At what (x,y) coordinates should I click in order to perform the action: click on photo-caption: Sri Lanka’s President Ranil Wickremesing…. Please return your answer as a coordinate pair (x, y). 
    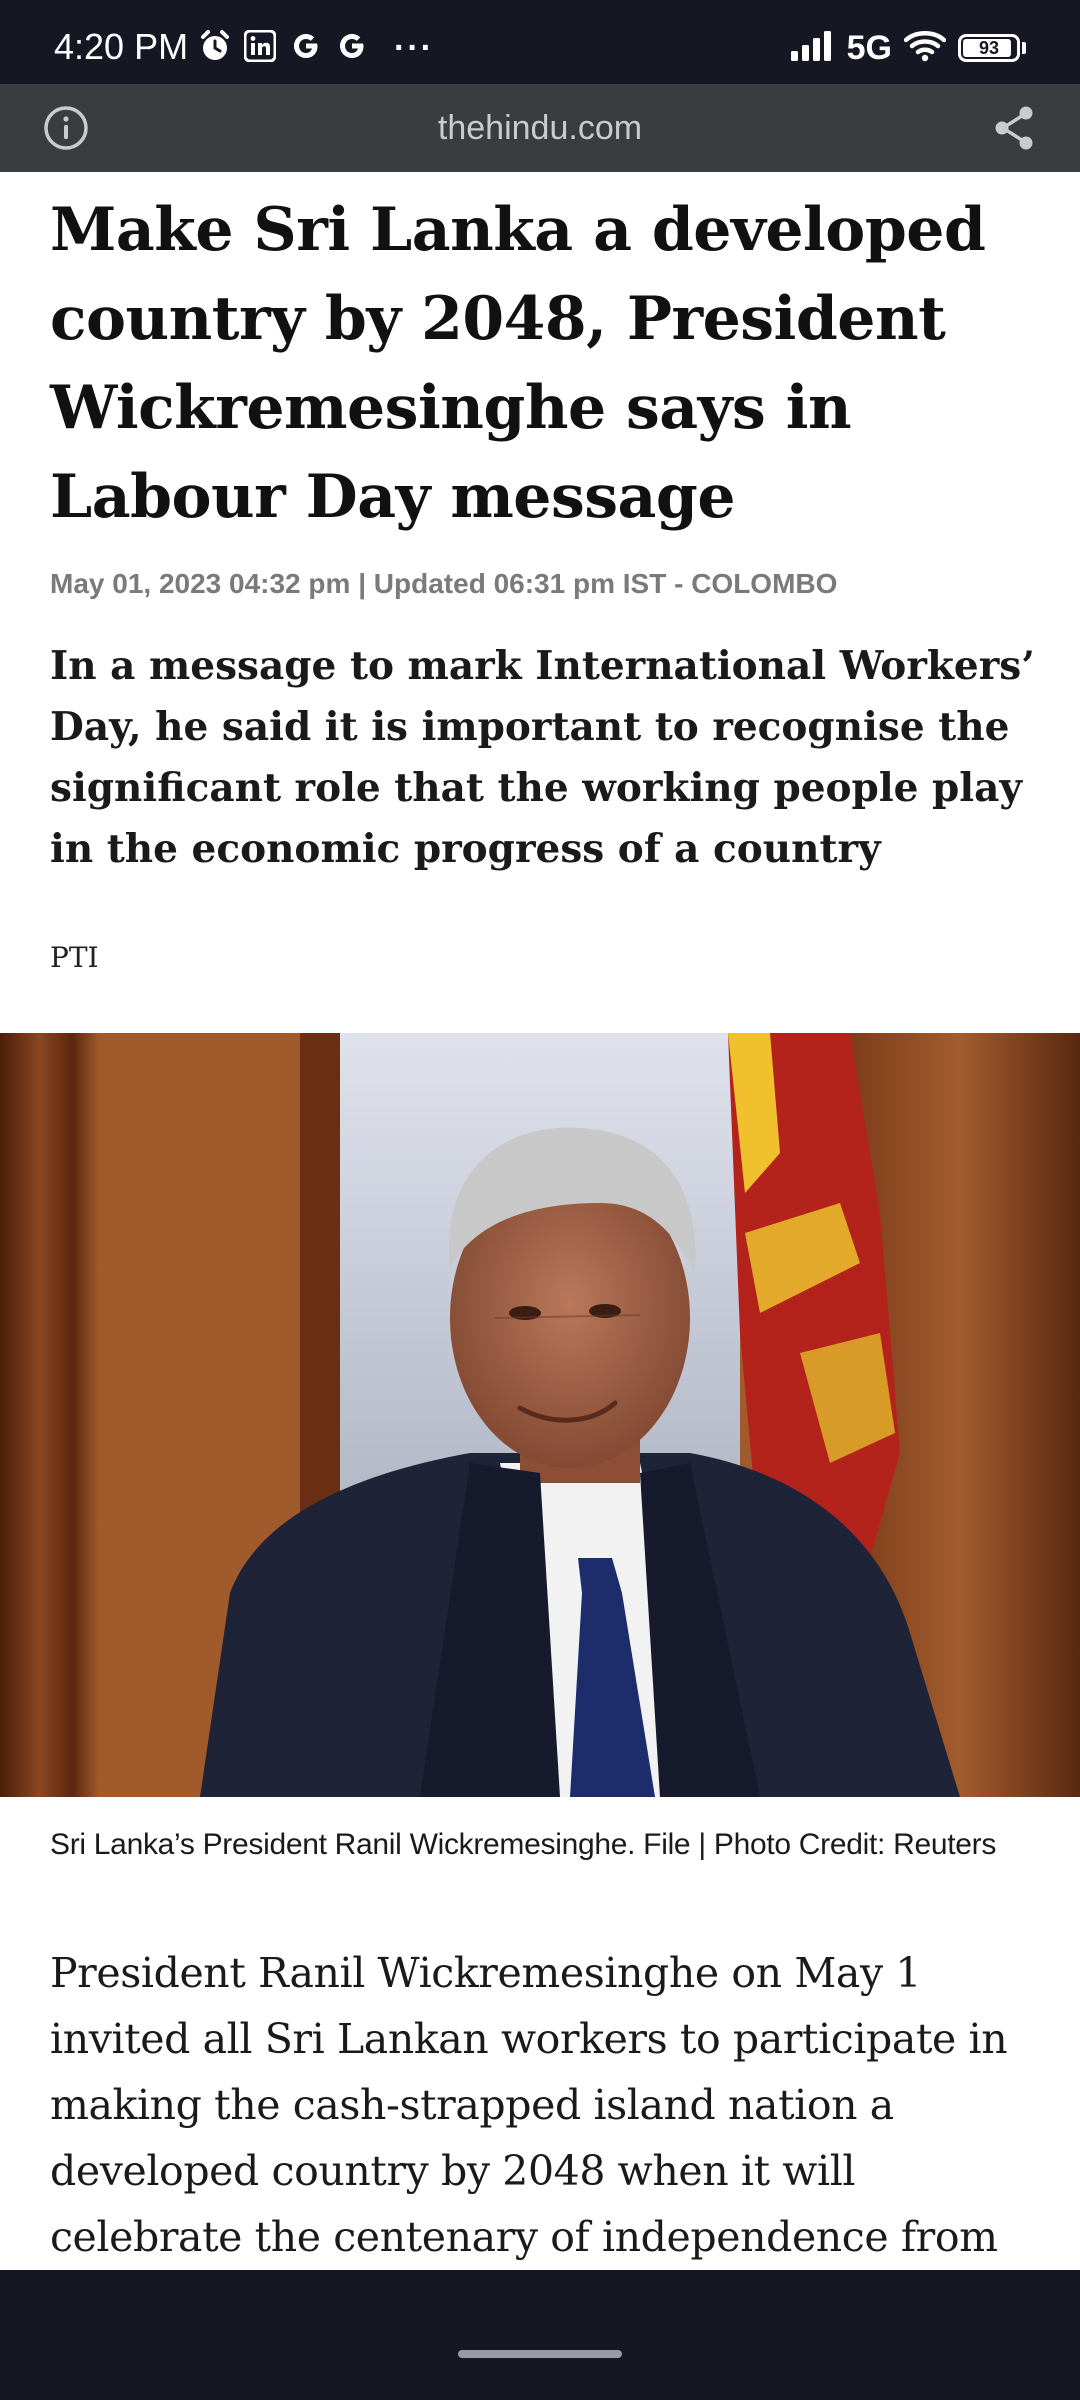
    Looking at the image, I should click on (523, 1844).